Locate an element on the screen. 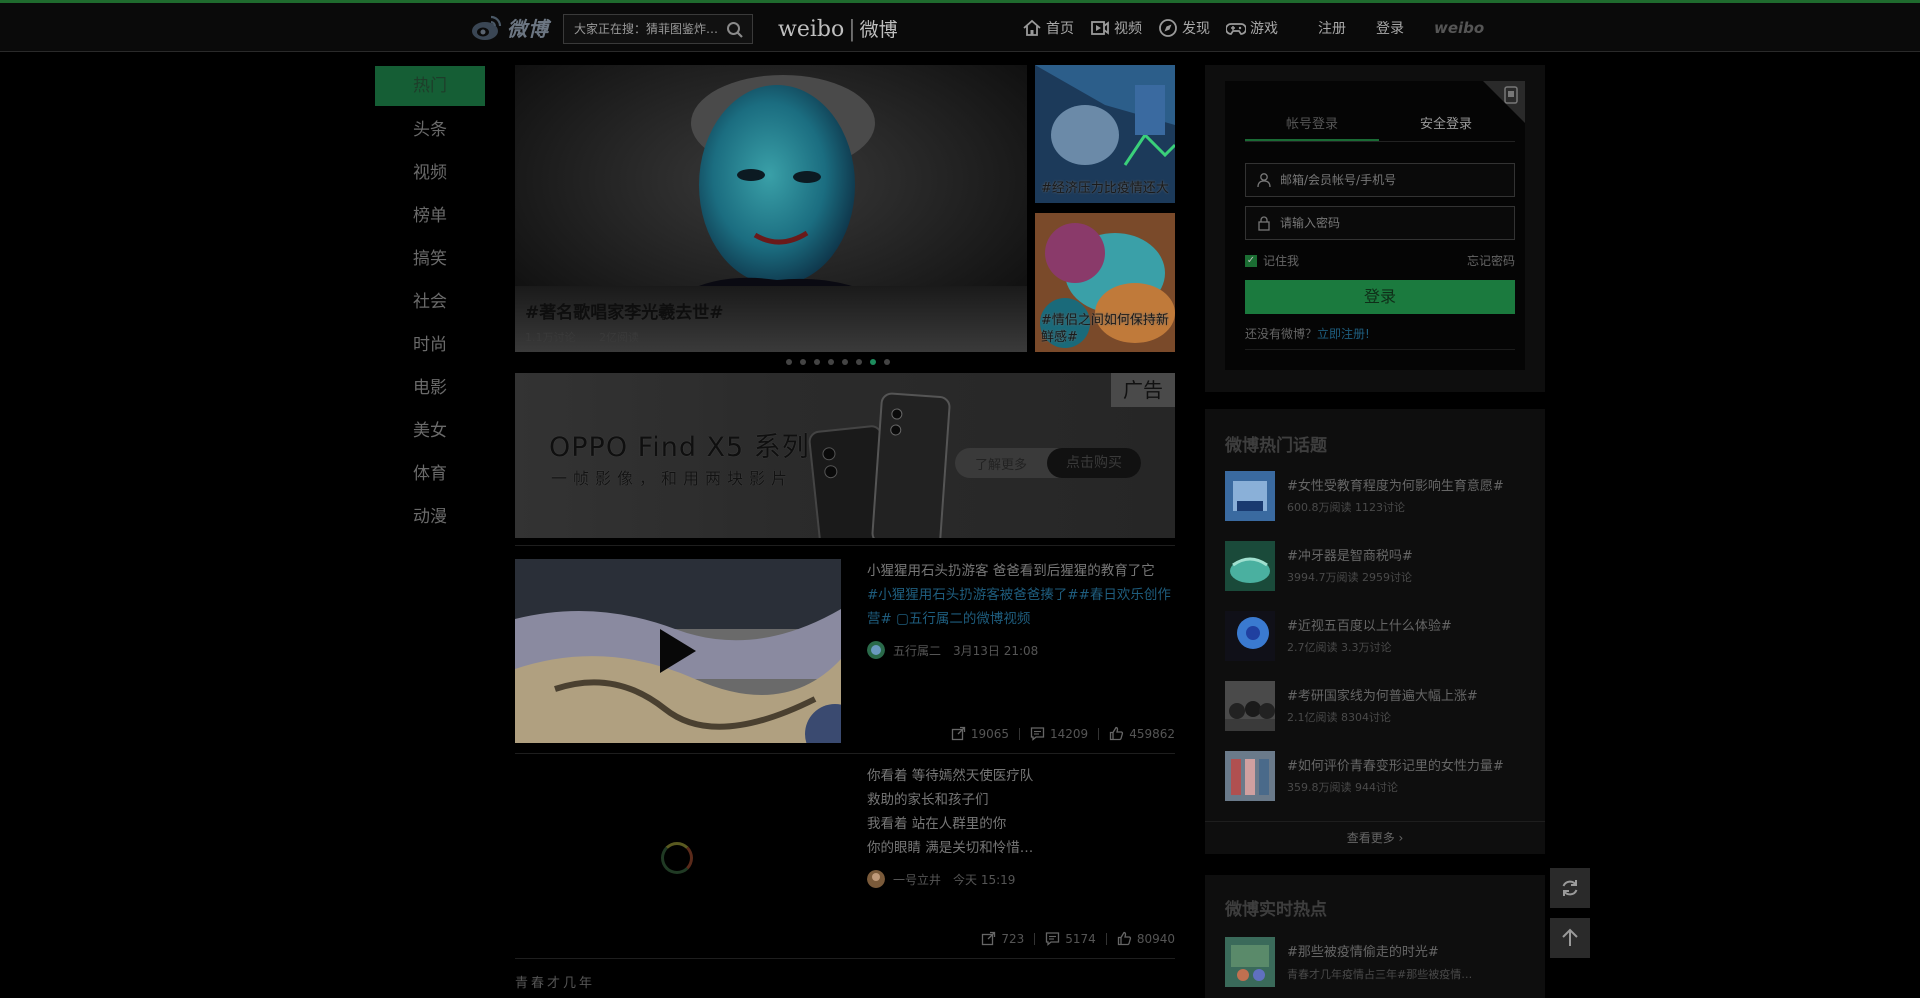 The image size is (1920, 998). search-icon is located at coordinates (735, 30).